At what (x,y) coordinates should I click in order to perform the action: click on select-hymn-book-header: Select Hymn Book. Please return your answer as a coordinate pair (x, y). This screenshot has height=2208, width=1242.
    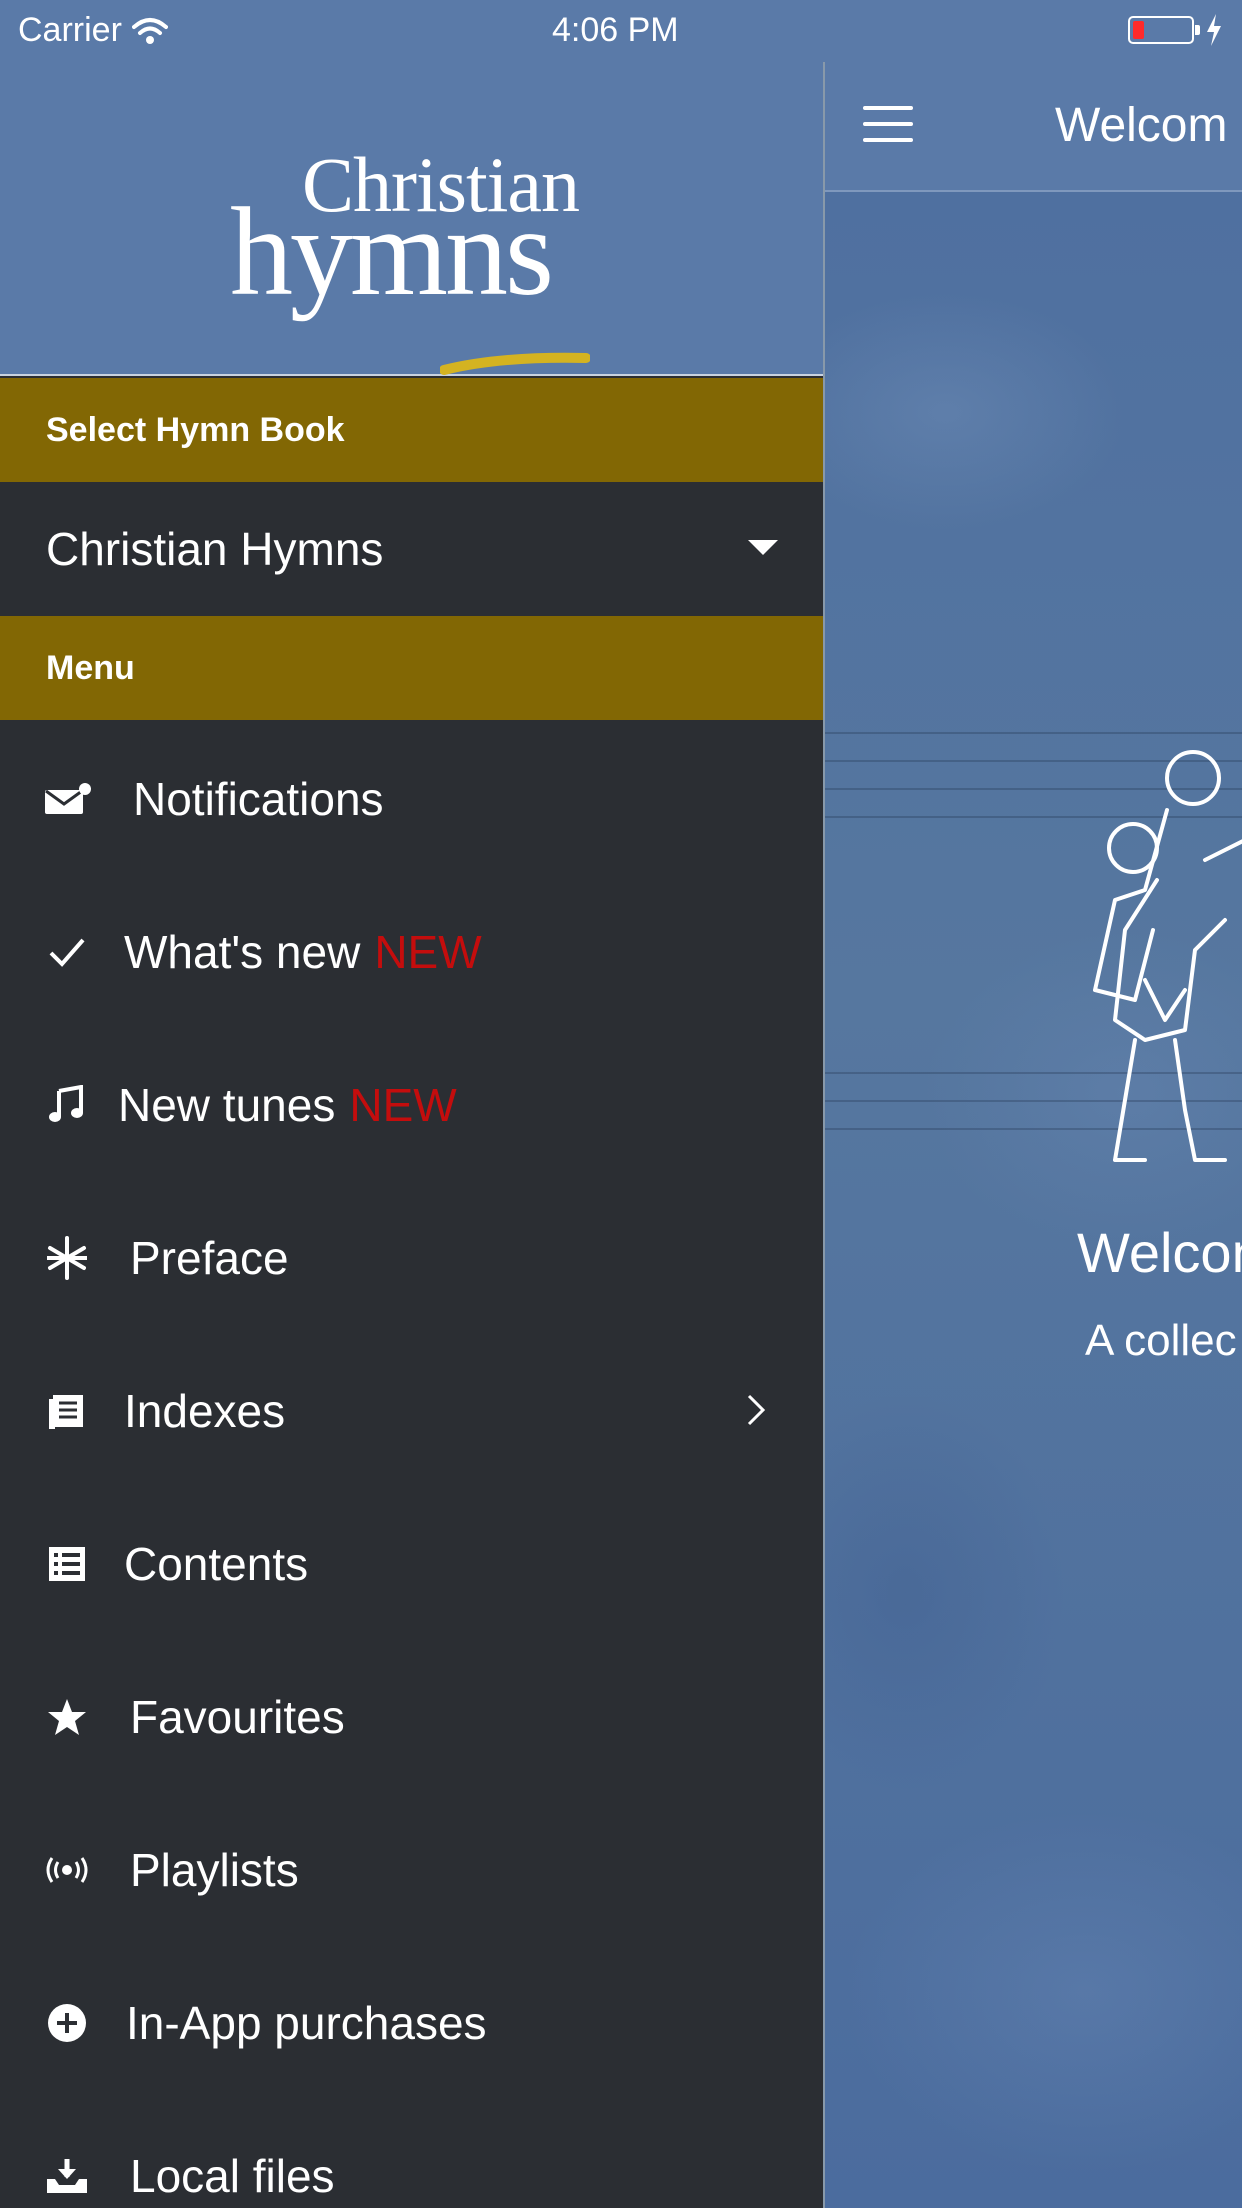
    Looking at the image, I should click on (411, 430).